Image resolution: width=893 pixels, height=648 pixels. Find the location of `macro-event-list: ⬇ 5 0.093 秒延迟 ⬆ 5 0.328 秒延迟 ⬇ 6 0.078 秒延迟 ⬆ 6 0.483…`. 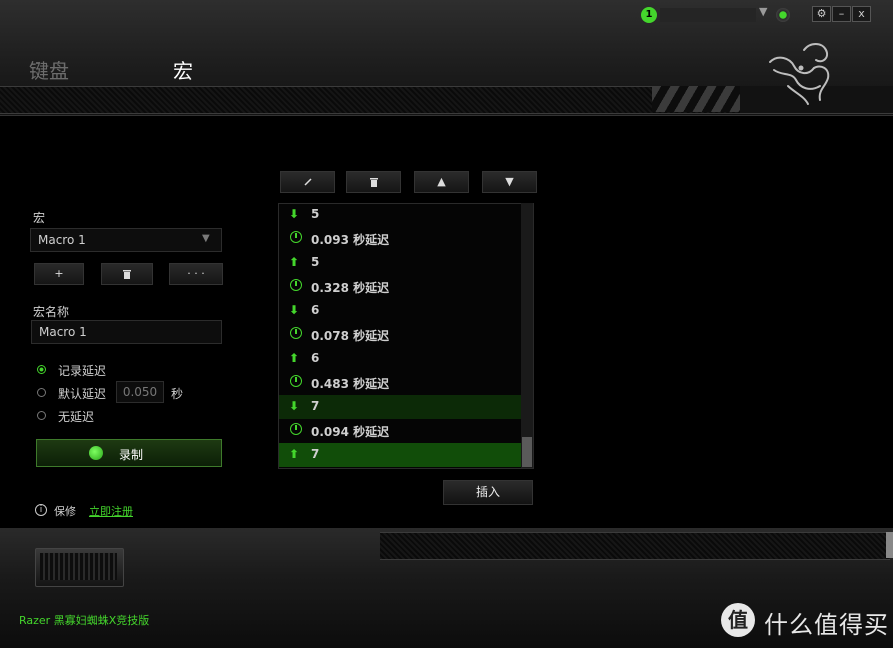

macro-event-list: ⬇ 5 0.093 秒延迟 ⬆ 5 0.328 秒延迟 ⬇ 6 0.078 秒延迟 ⬆ 6 0.483… is located at coordinates (406, 336).